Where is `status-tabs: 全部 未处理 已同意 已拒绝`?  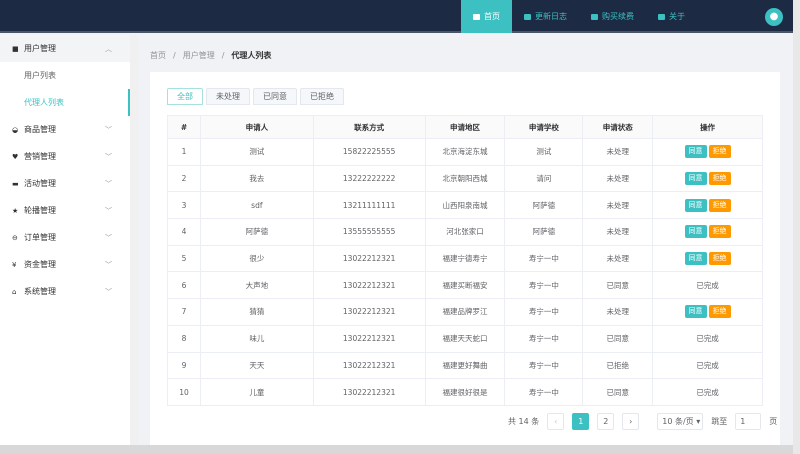
status-tabs: 全部 未处理 已同意 已拒绝 is located at coordinates (255, 96).